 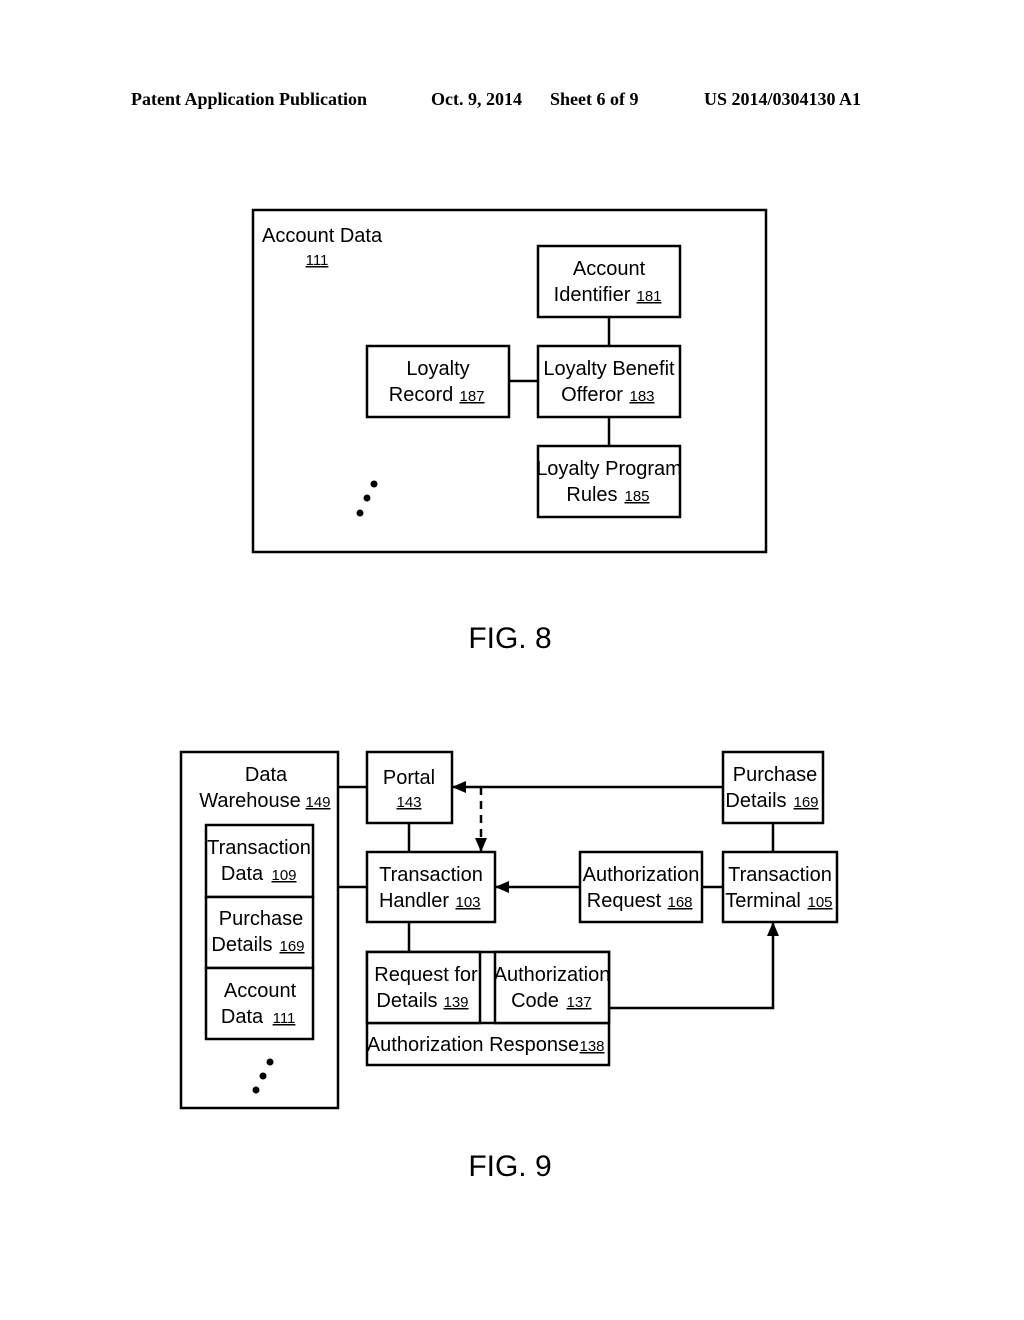 I want to click on fig8-caption: FIG. 8, so click(x=509, y=638).